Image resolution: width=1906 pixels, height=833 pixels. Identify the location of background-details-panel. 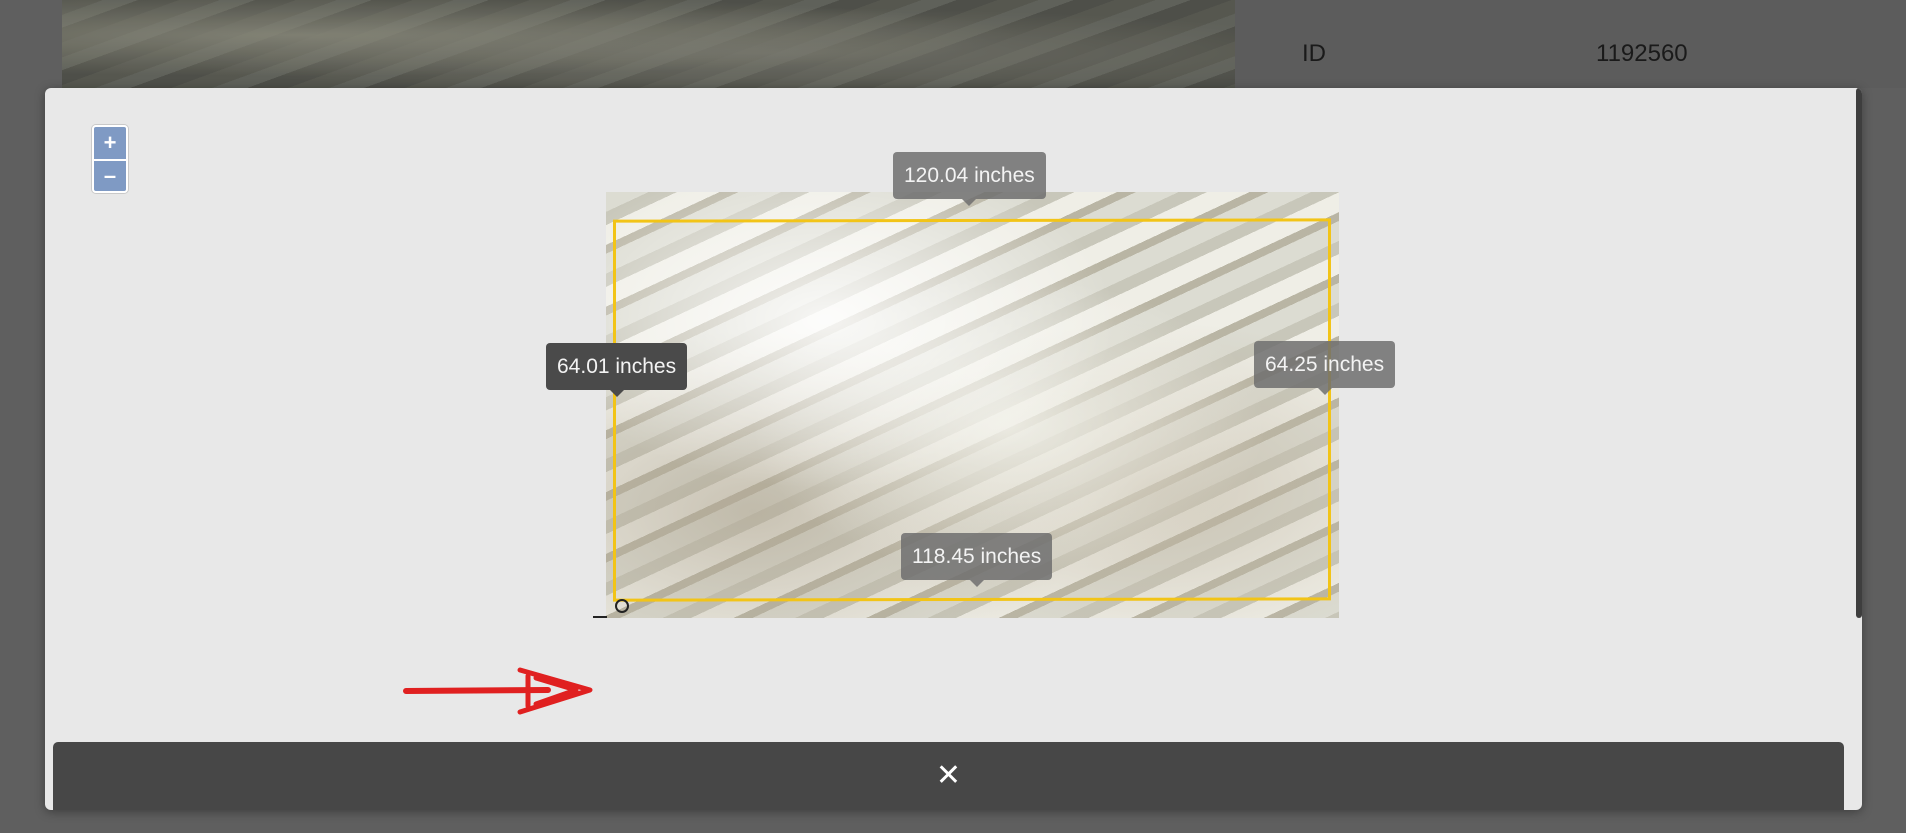
(1570, 44).